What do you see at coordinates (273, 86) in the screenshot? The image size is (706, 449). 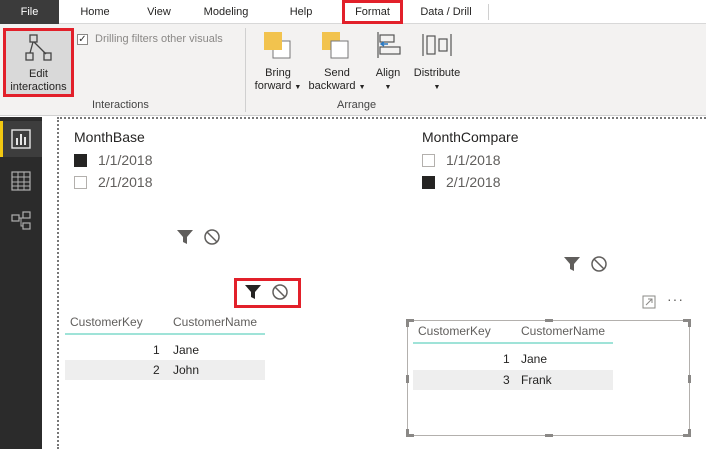 I see `bring-forward-label-2: forward` at bounding box center [273, 86].